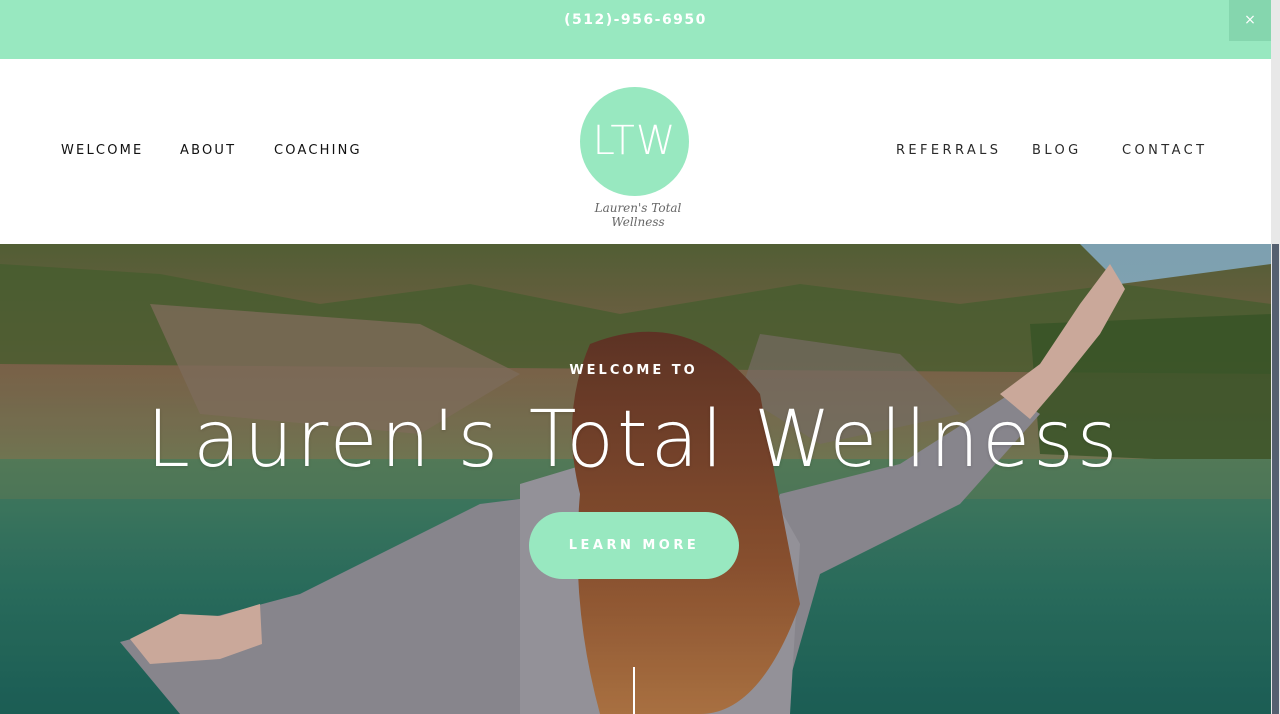 The image size is (1280, 714). What do you see at coordinates (318, 151) in the screenshot?
I see `nav-coaching: COACHING` at bounding box center [318, 151].